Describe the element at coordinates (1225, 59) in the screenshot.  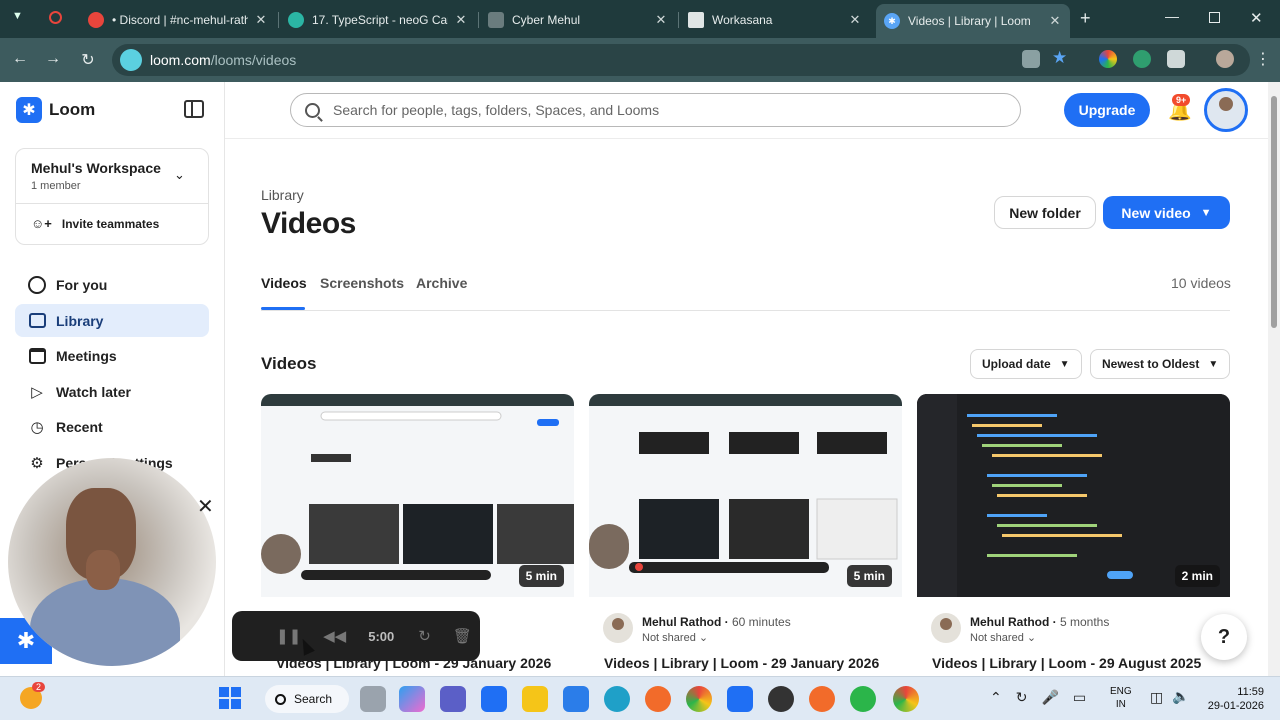
I see `profile-avatar-icon` at that location.